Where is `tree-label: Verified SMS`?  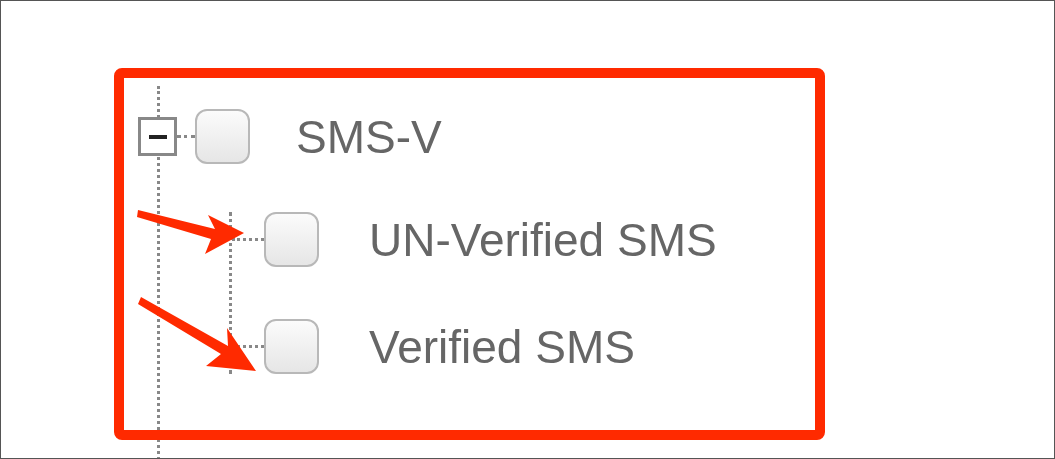
tree-label: Verified SMS is located at coordinates (502, 346).